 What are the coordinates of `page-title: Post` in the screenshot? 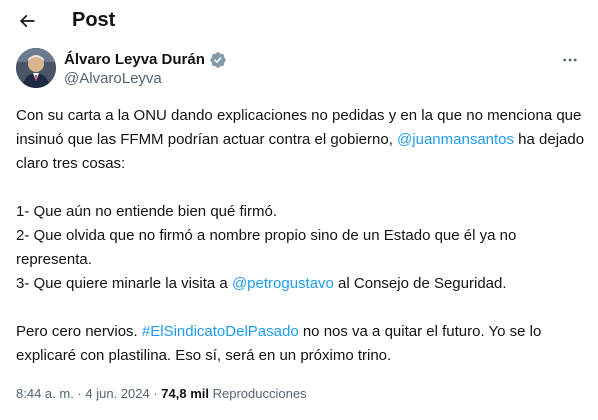 It's located at (94, 20).